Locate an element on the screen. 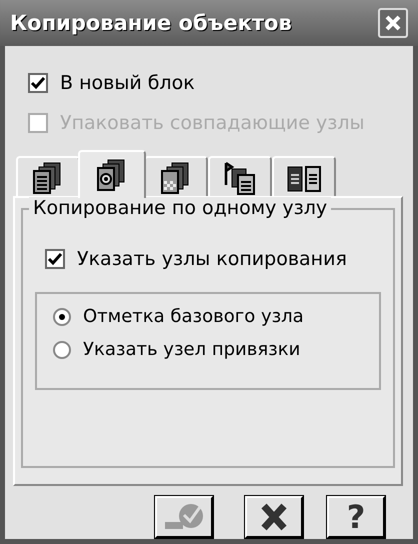  checkbox-label: Указать узлы копирования is located at coordinates (212, 259).